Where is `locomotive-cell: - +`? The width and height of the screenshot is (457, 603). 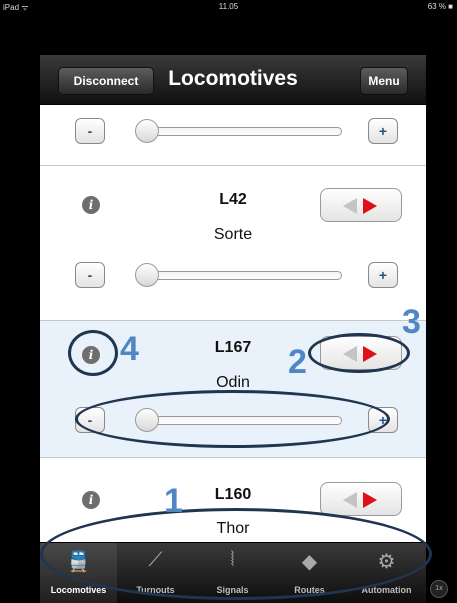 locomotive-cell: - + is located at coordinates (233, 136).